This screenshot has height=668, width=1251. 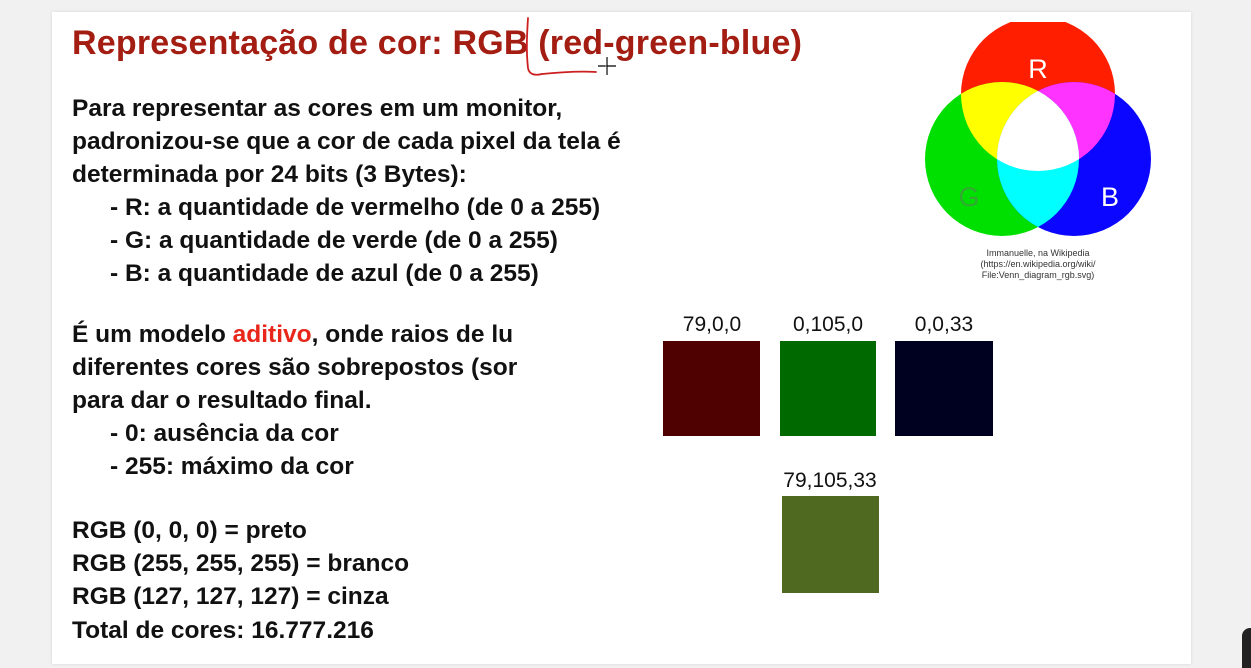 I want to click on para2-text: , onde raios de lu, so click(x=412, y=334).